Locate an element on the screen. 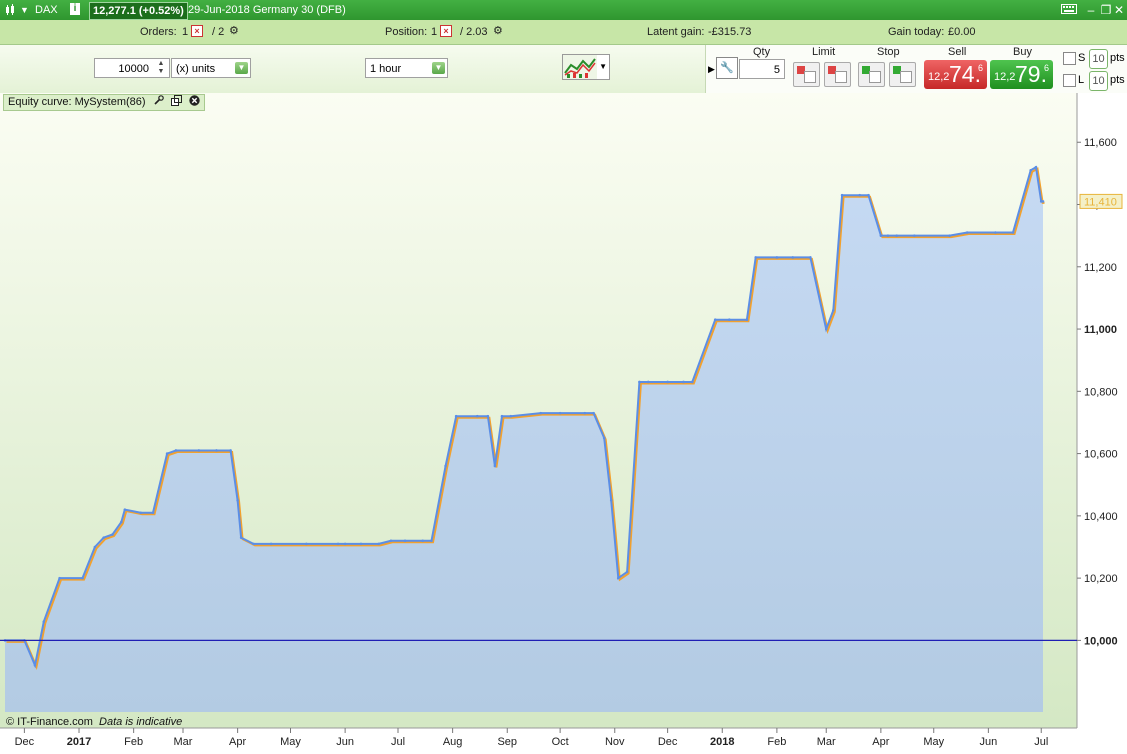 The width and height of the screenshot is (1127, 754). wrench-icon: 🔧 is located at coordinates (727, 68).